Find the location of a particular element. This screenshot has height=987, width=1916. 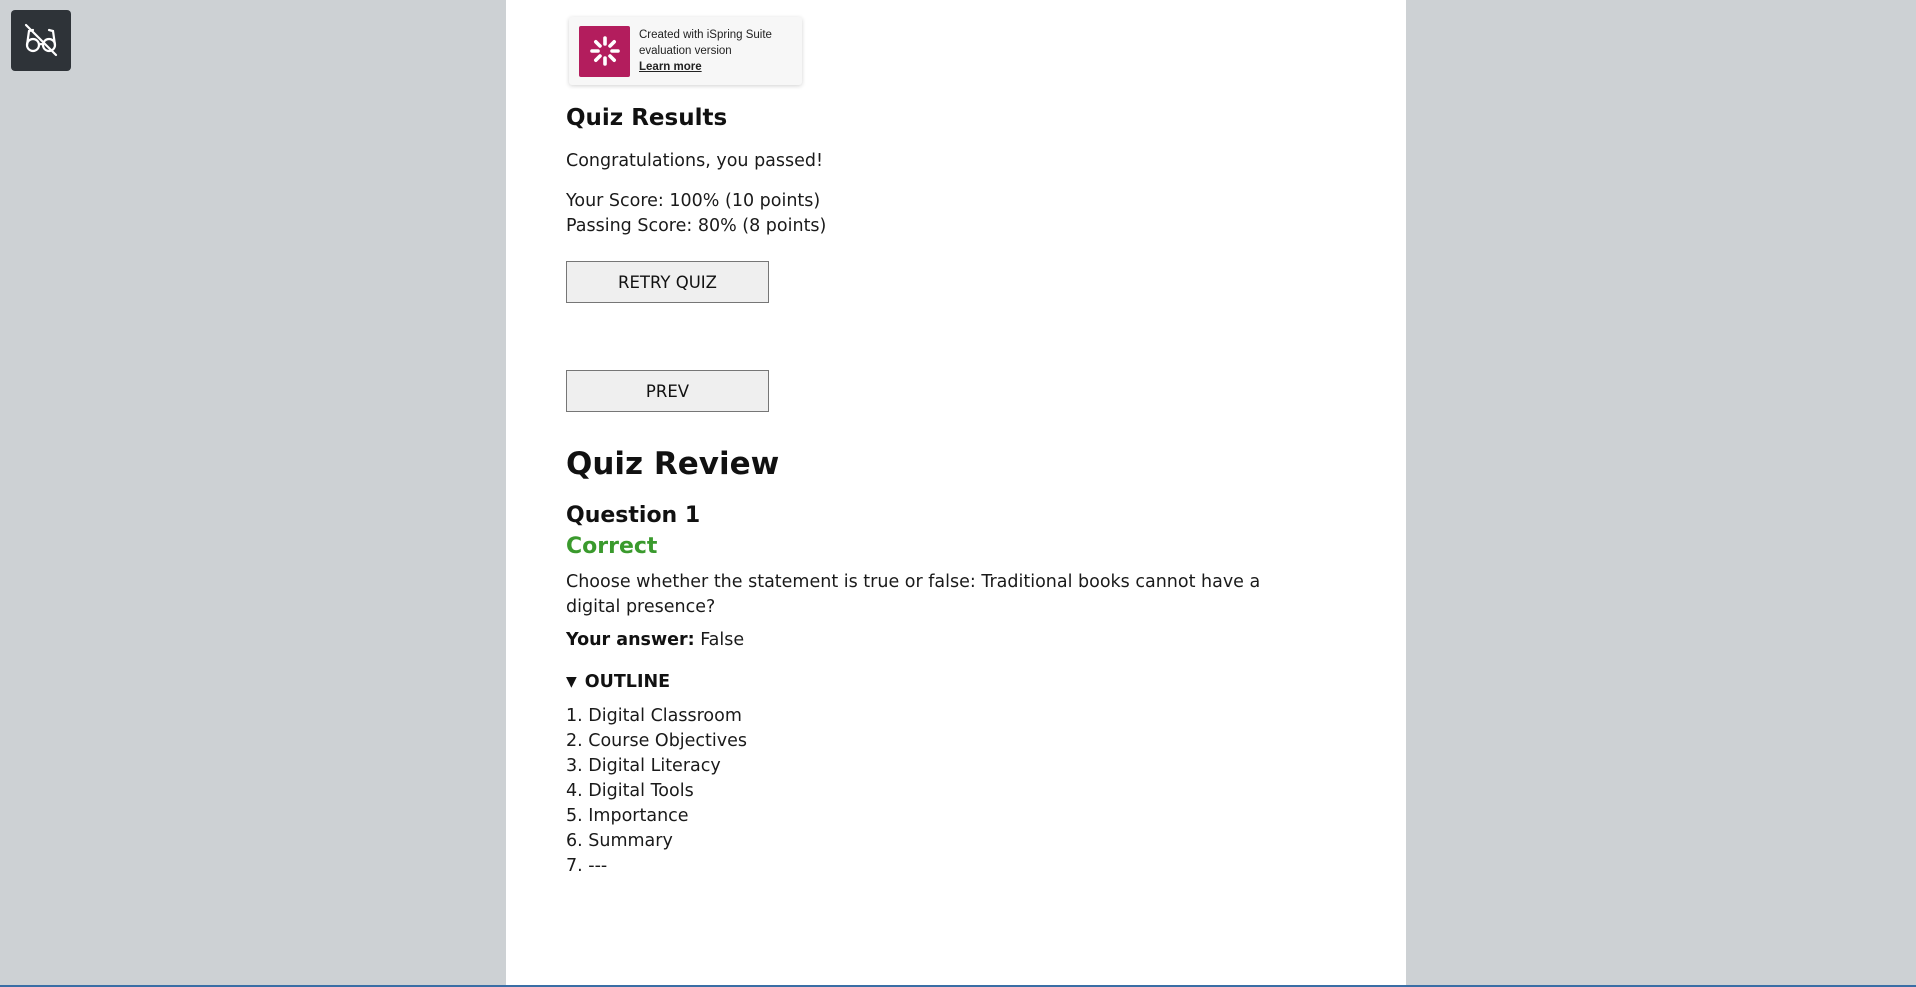

ispring-logo-icon is located at coordinates (604, 51).